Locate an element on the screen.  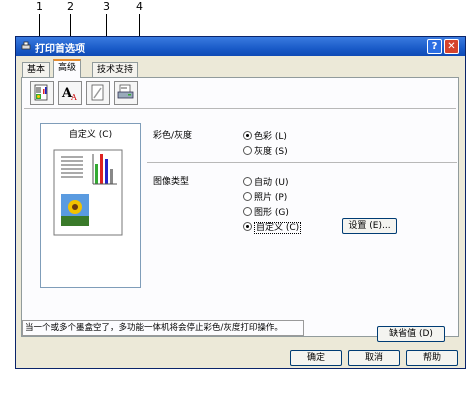
preview-box: 自定义 (C) is located at coordinates (90, 205).